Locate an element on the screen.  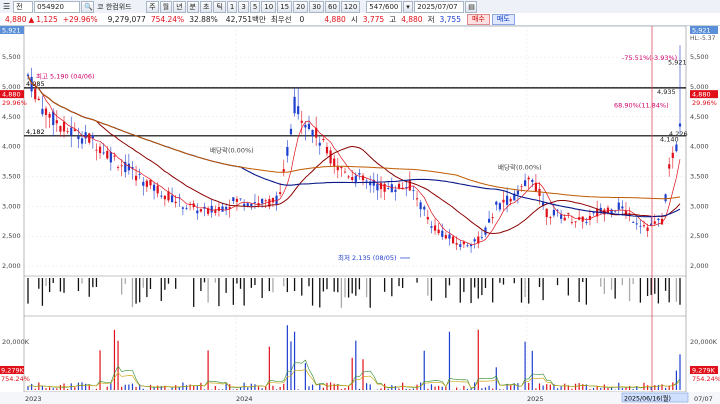
right-axis-label: 5,500 is located at coordinates (699, 57).